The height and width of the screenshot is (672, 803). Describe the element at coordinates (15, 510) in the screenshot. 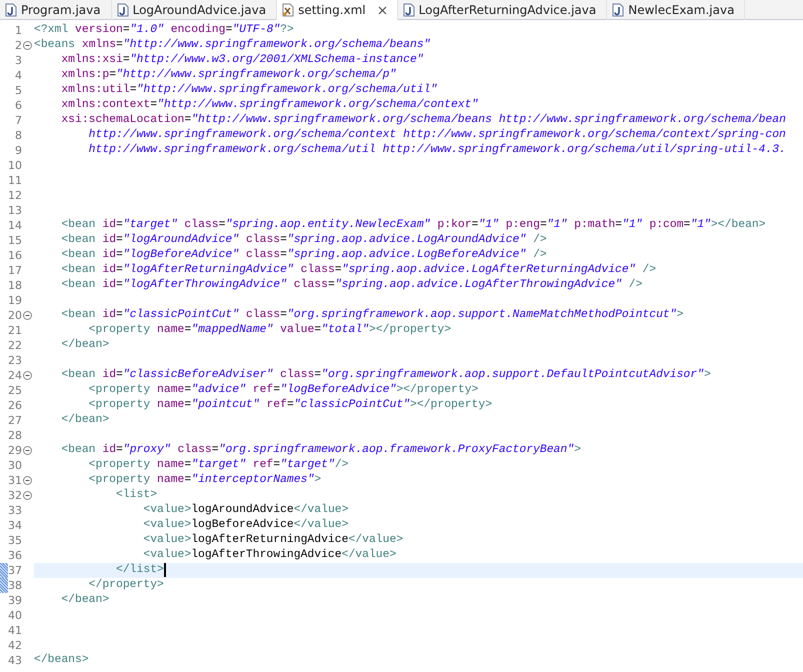

I see `line-number: 33` at that location.